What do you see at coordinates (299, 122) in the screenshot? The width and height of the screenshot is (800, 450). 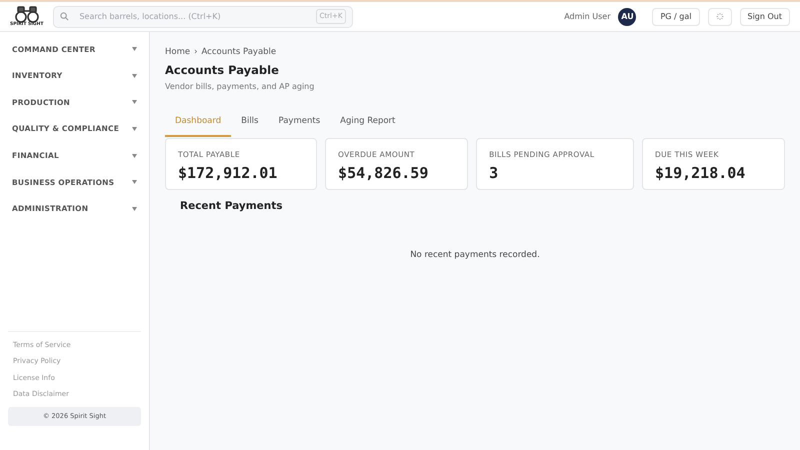 I see `tab: Payments` at bounding box center [299, 122].